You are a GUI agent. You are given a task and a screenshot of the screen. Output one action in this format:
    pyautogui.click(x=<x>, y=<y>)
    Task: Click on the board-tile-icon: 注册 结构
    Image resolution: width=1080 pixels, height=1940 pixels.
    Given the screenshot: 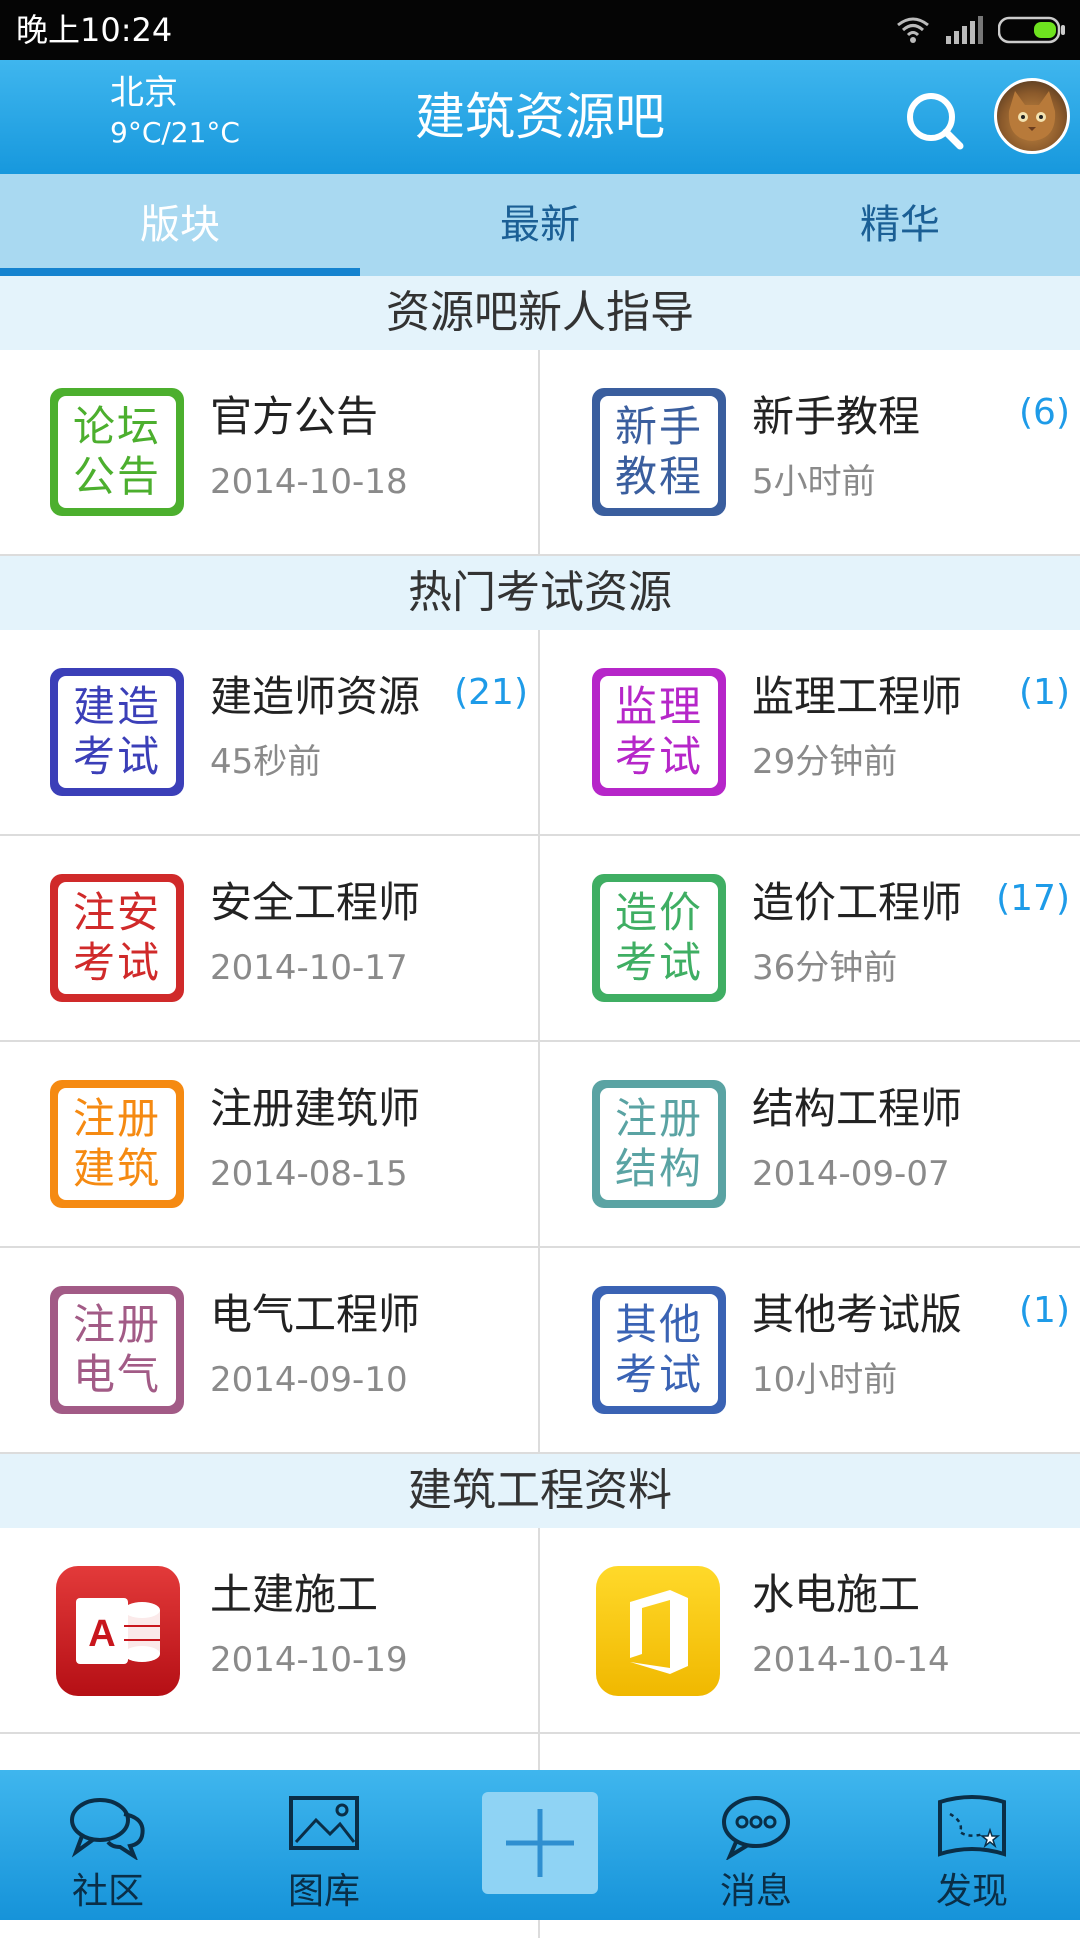 What is the action you would take?
    pyautogui.click(x=659, y=1144)
    